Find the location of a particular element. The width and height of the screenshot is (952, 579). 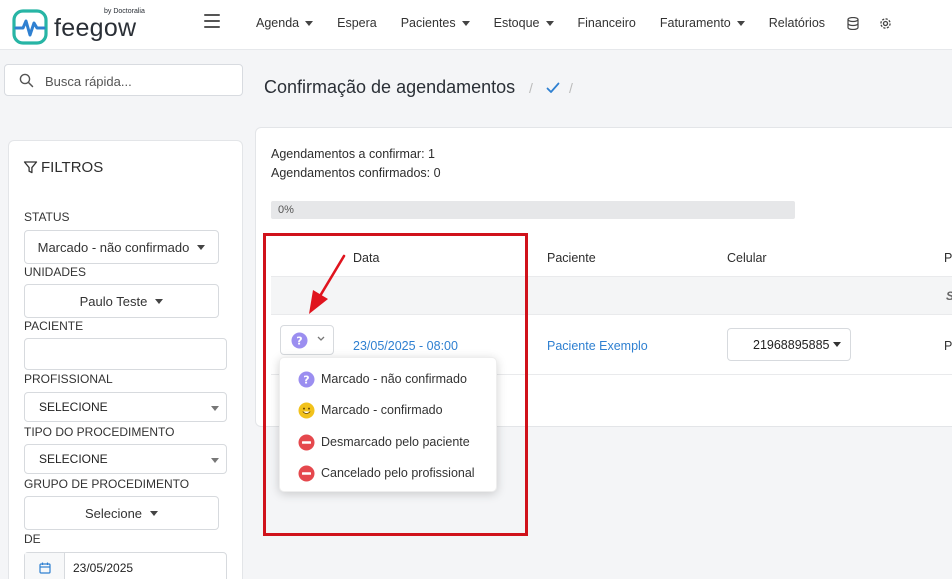

nav-agenda: Agenda is located at coordinates (284, 23).